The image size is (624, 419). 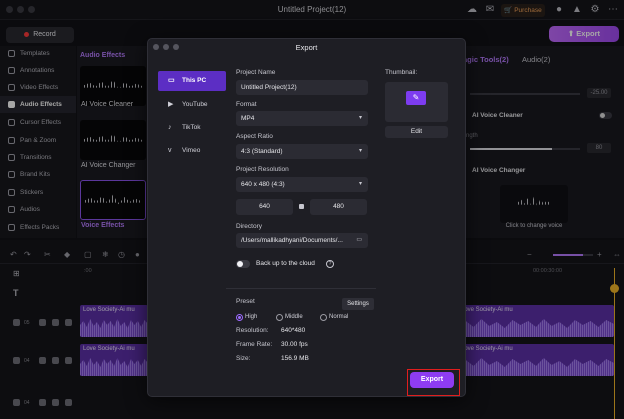 I want to click on detail-value: 156.9 MB, so click(x=295, y=358).